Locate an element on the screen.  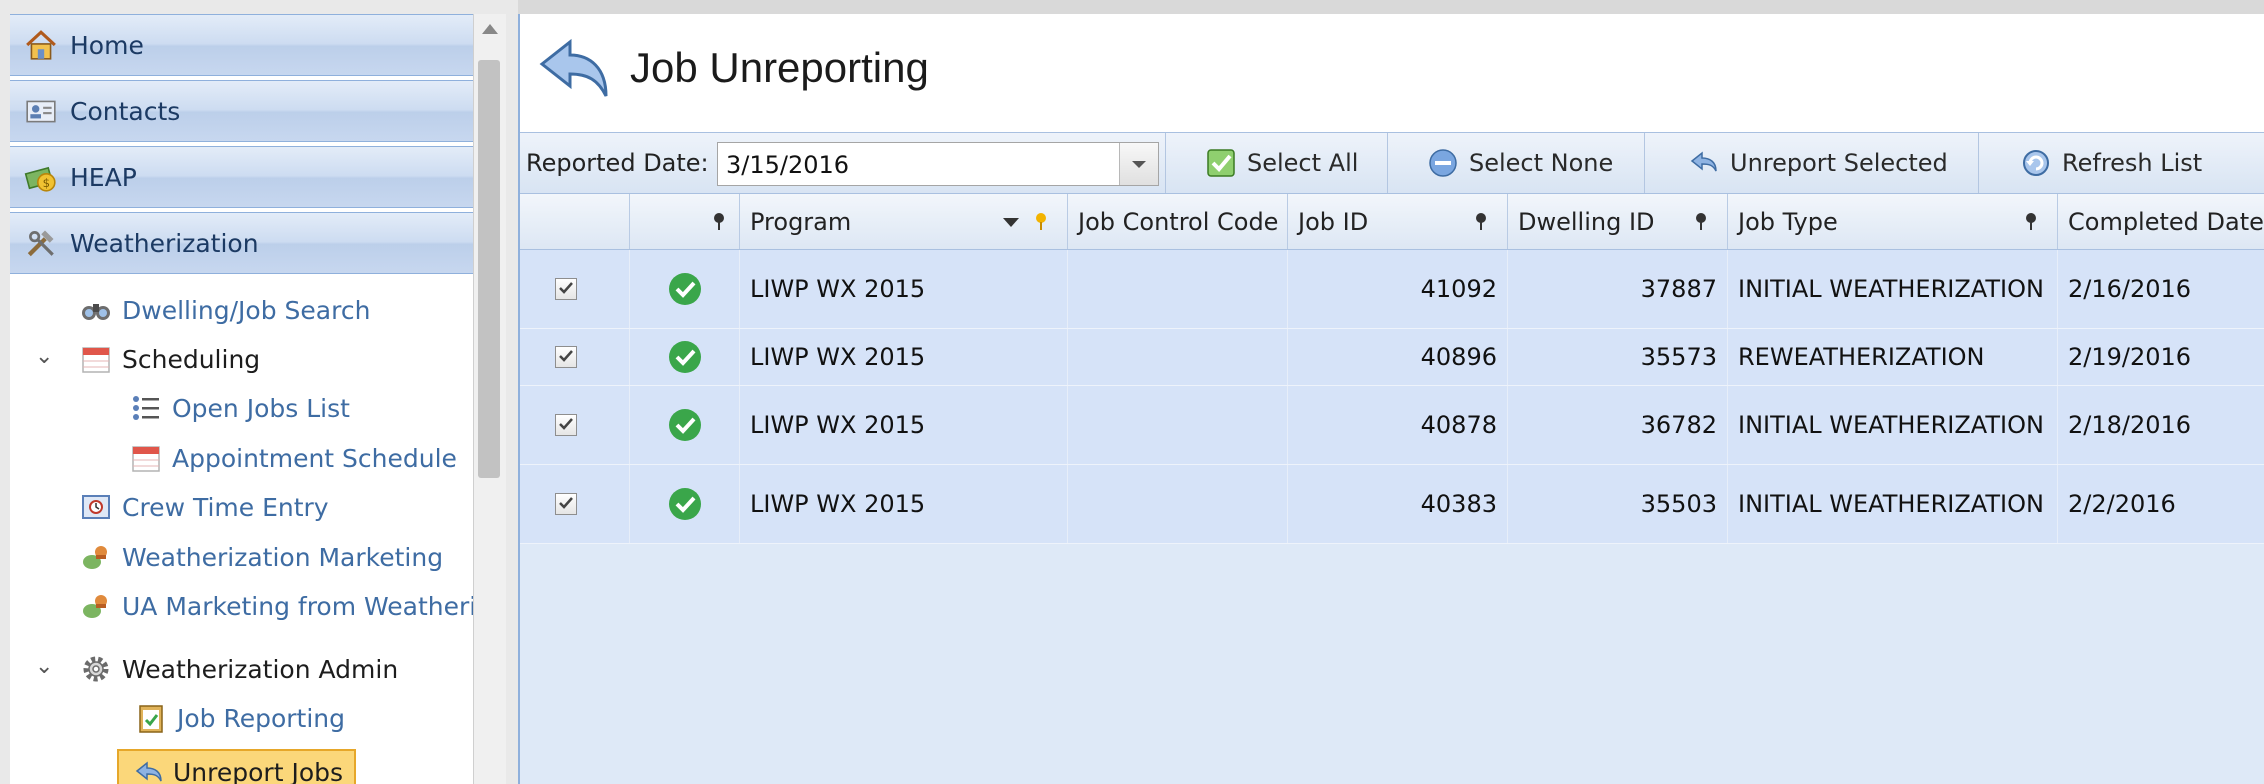
column-label: Job Type is located at coordinates (1788, 221).